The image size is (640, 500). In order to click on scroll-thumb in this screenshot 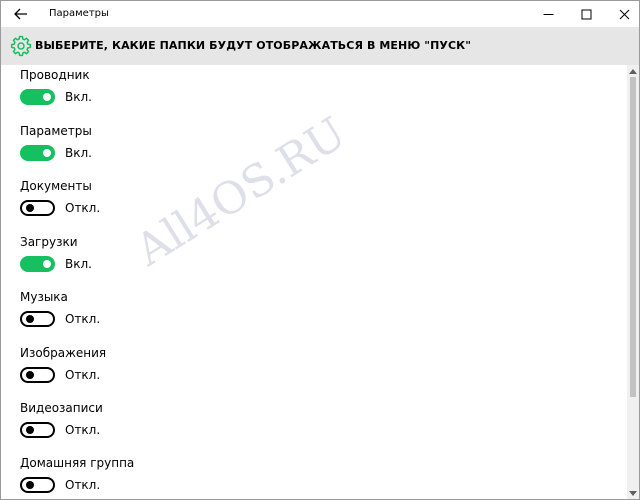, I will do `click(633, 237)`.